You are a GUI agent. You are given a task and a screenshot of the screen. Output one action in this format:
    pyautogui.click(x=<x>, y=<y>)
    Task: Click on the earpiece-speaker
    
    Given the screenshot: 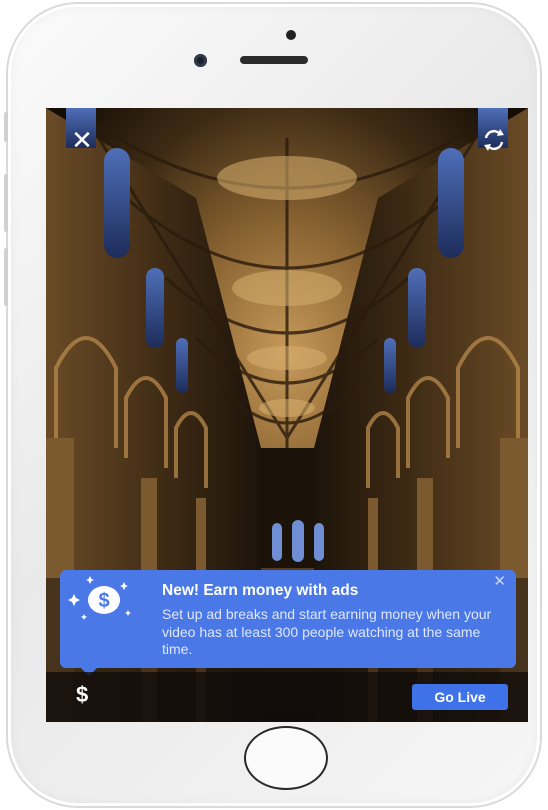 What is the action you would take?
    pyautogui.click(x=274, y=60)
    